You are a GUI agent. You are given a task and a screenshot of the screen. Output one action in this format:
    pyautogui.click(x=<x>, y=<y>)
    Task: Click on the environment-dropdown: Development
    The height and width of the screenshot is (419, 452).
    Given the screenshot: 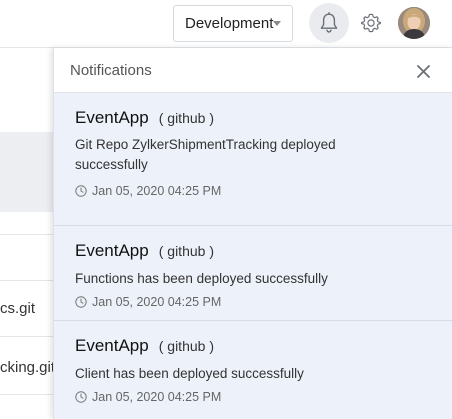 What is the action you would take?
    pyautogui.click(x=233, y=23)
    